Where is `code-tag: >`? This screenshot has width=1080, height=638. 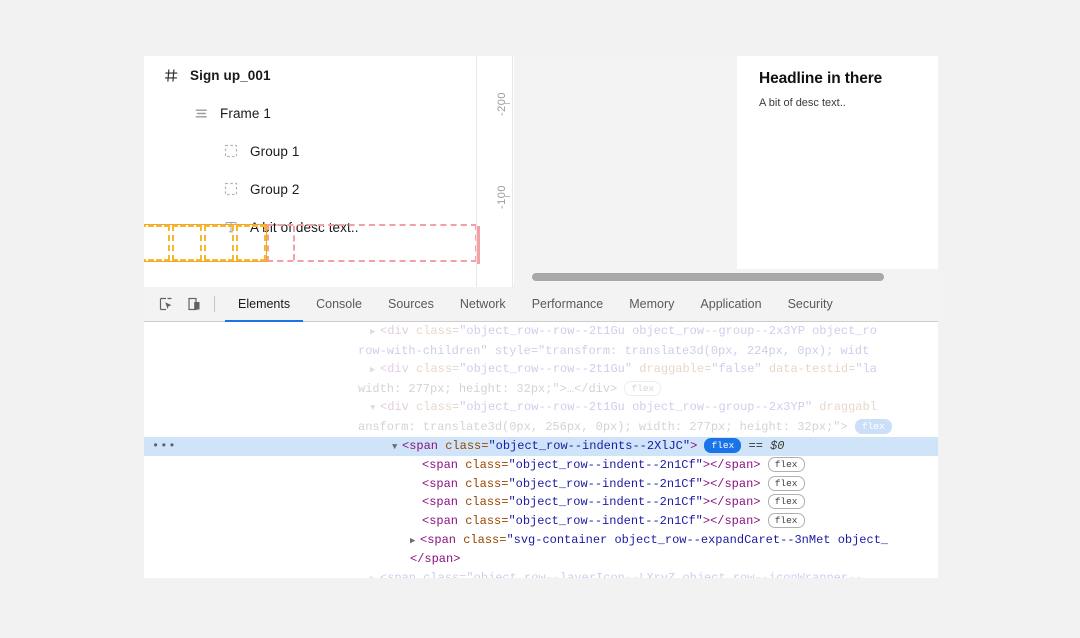
code-tag: > is located at coordinates (694, 445).